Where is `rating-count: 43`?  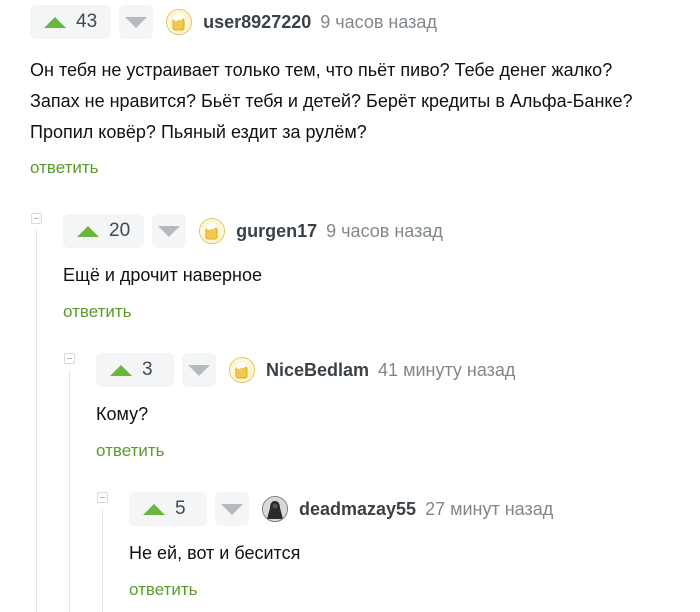
rating-count: 43 is located at coordinates (87, 21).